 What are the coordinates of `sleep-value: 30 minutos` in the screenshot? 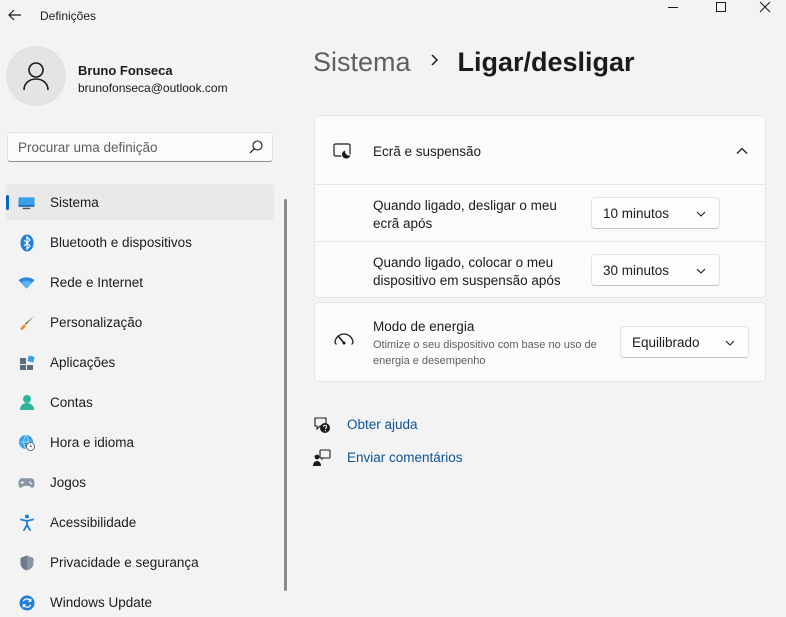 It's located at (636, 270).